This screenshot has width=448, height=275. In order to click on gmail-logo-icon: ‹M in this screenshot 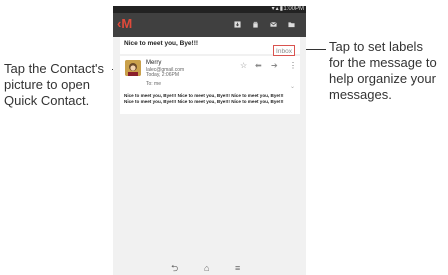, I will do `click(124, 24)`.